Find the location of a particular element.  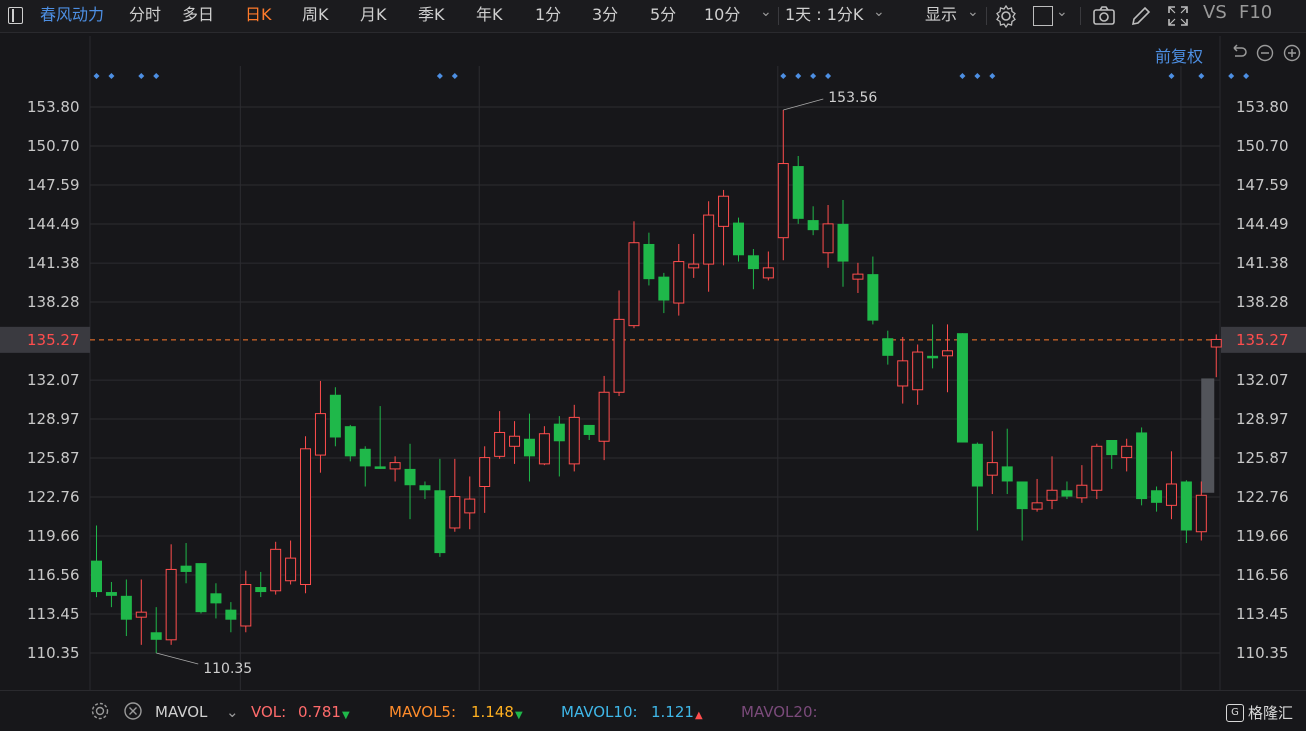

up-arrow-icon: ▲ is located at coordinates (699, 715).